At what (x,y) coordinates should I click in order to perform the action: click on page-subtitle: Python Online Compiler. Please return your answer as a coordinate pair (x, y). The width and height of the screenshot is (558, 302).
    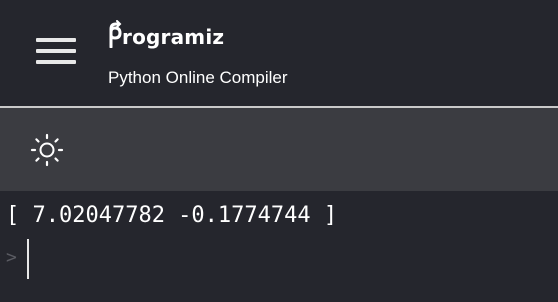
    Looking at the image, I should click on (198, 77).